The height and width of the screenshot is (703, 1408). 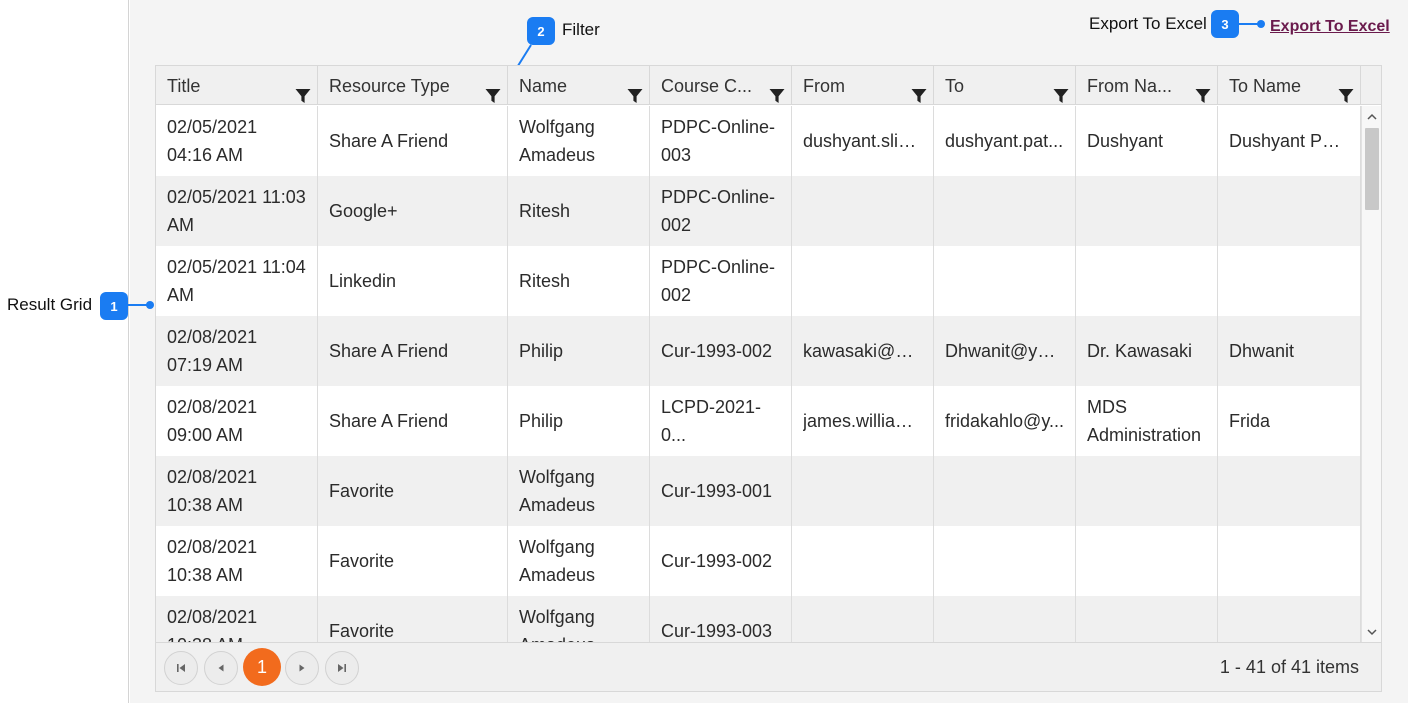 What do you see at coordinates (1147, 351) in the screenshot?
I see `cell-from-name: Dr. Kawasaki` at bounding box center [1147, 351].